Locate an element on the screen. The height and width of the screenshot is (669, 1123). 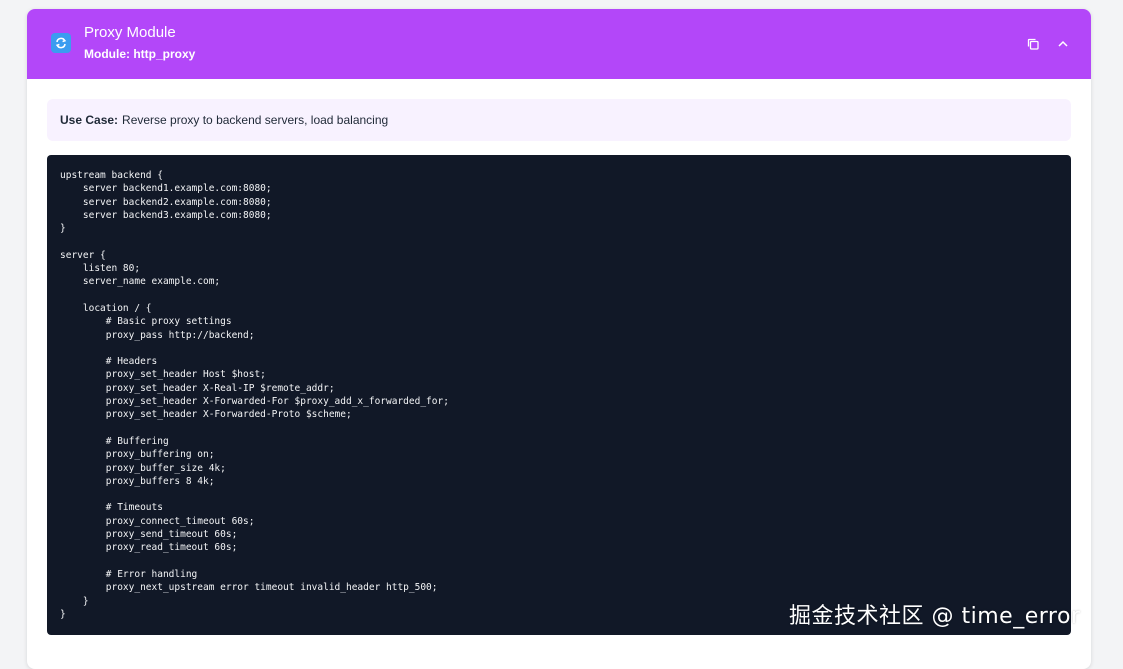
header-actions is located at coordinates (1048, 44).